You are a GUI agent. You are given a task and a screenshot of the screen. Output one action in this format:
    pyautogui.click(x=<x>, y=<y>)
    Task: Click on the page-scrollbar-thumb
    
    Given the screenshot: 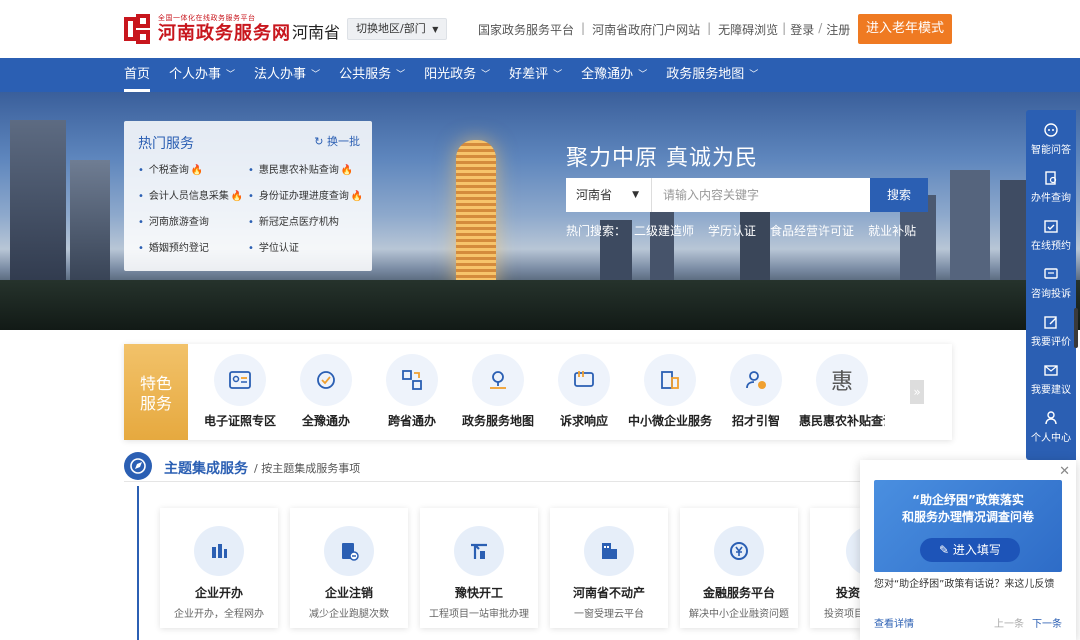 What is the action you would take?
    pyautogui.click(x=1076, y=328)
    